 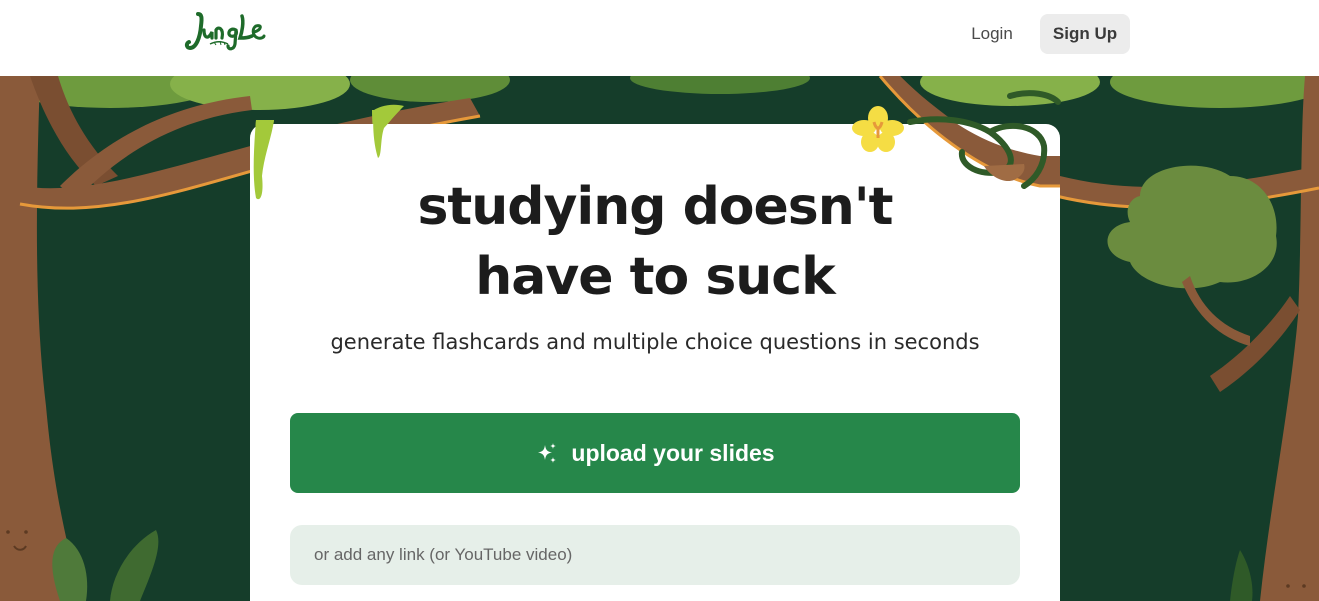 I want to click on headline-line-1: studying doesn't, so click(x=655, y=207).